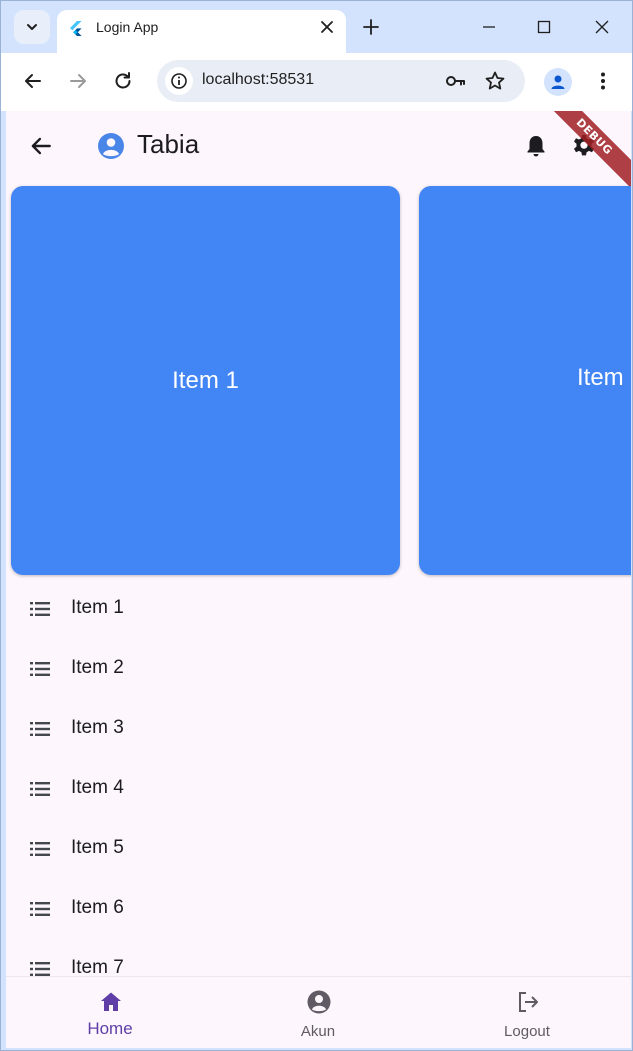 The height and width of the screenshot is (1051, 633). What do you see at coordinates (76, 28) in the screenshot?
I see `flutter-logo-icon` at bounding box center [76, 28].